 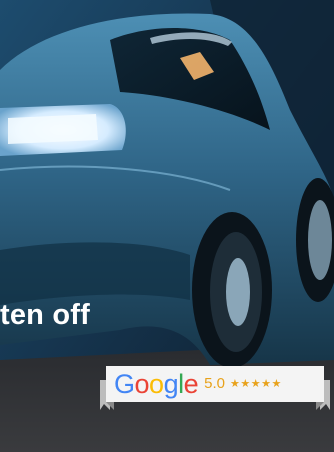 What do you see at coordinates (256, 384) in the screenshot?
I see `star-rating-icons: ★★★★★` at bounding box center [256, 384].